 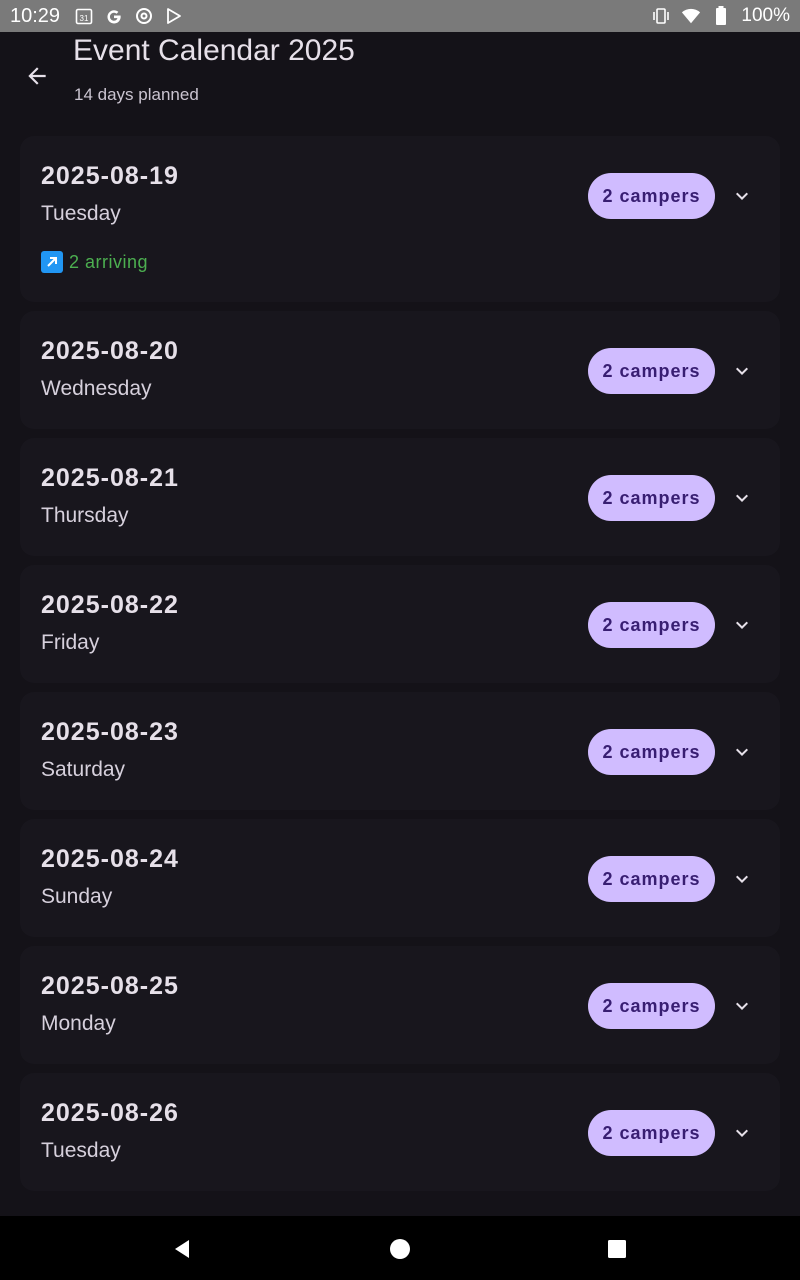 I want to click on nav-home-button, so click(x=400, y=1249).